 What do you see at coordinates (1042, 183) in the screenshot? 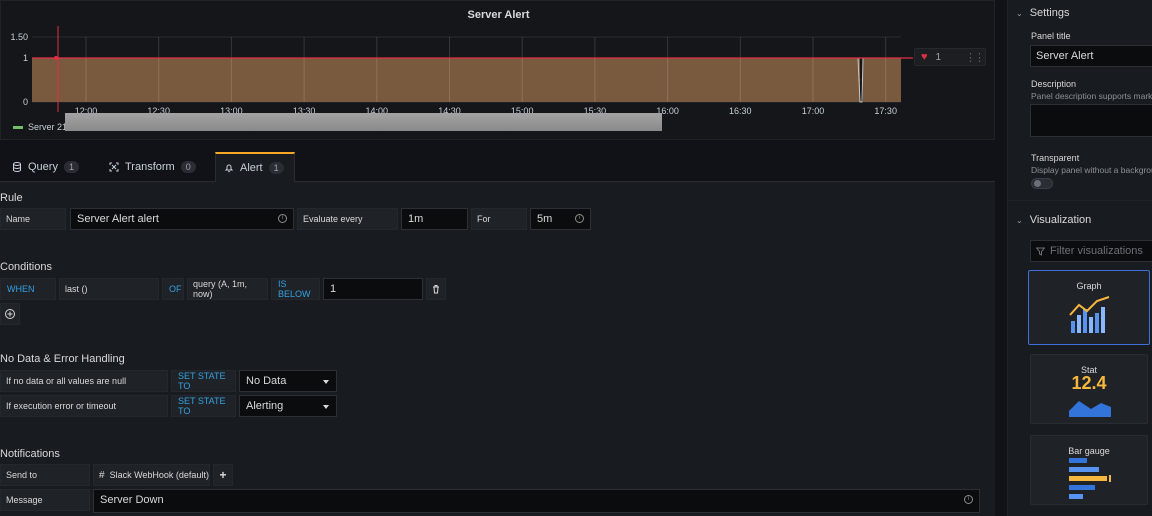
I see `transparent-toggle` at bounding box center [1042, 183].